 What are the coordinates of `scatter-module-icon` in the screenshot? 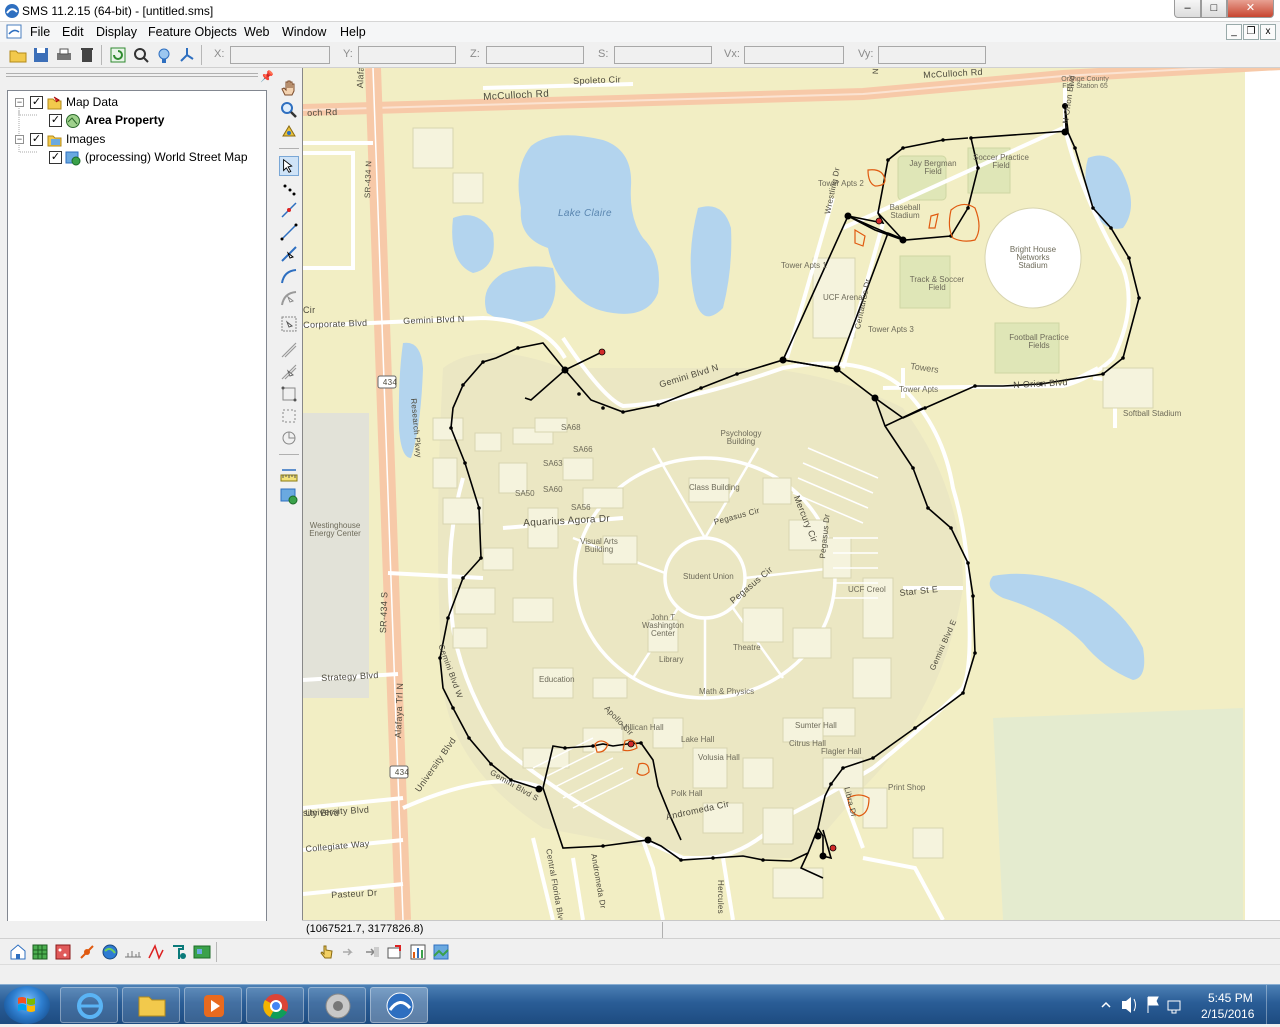 It's located at (63, 952).